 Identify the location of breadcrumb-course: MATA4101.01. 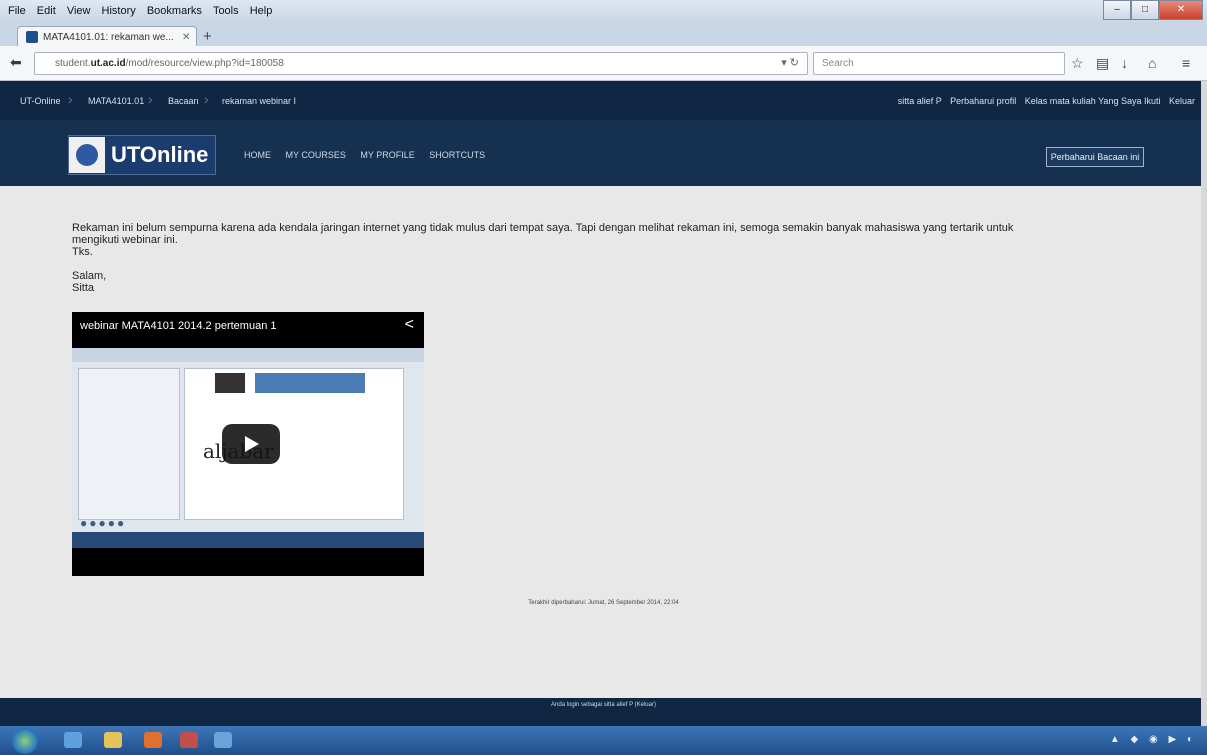
(116, 101).